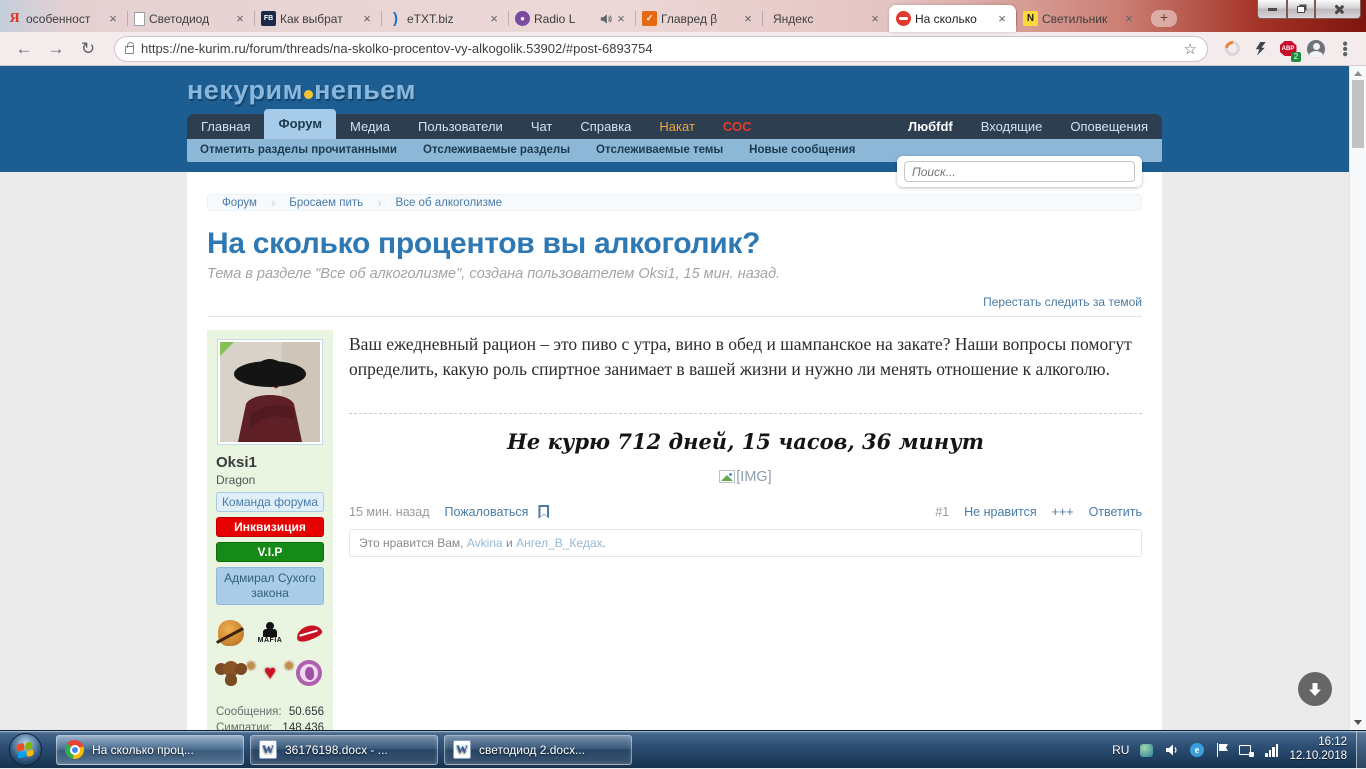  What do you see at coordinates (1358, 73) in the screenshot?
I see `scrollbar-up-icon` at bounding box center [1358, 73].